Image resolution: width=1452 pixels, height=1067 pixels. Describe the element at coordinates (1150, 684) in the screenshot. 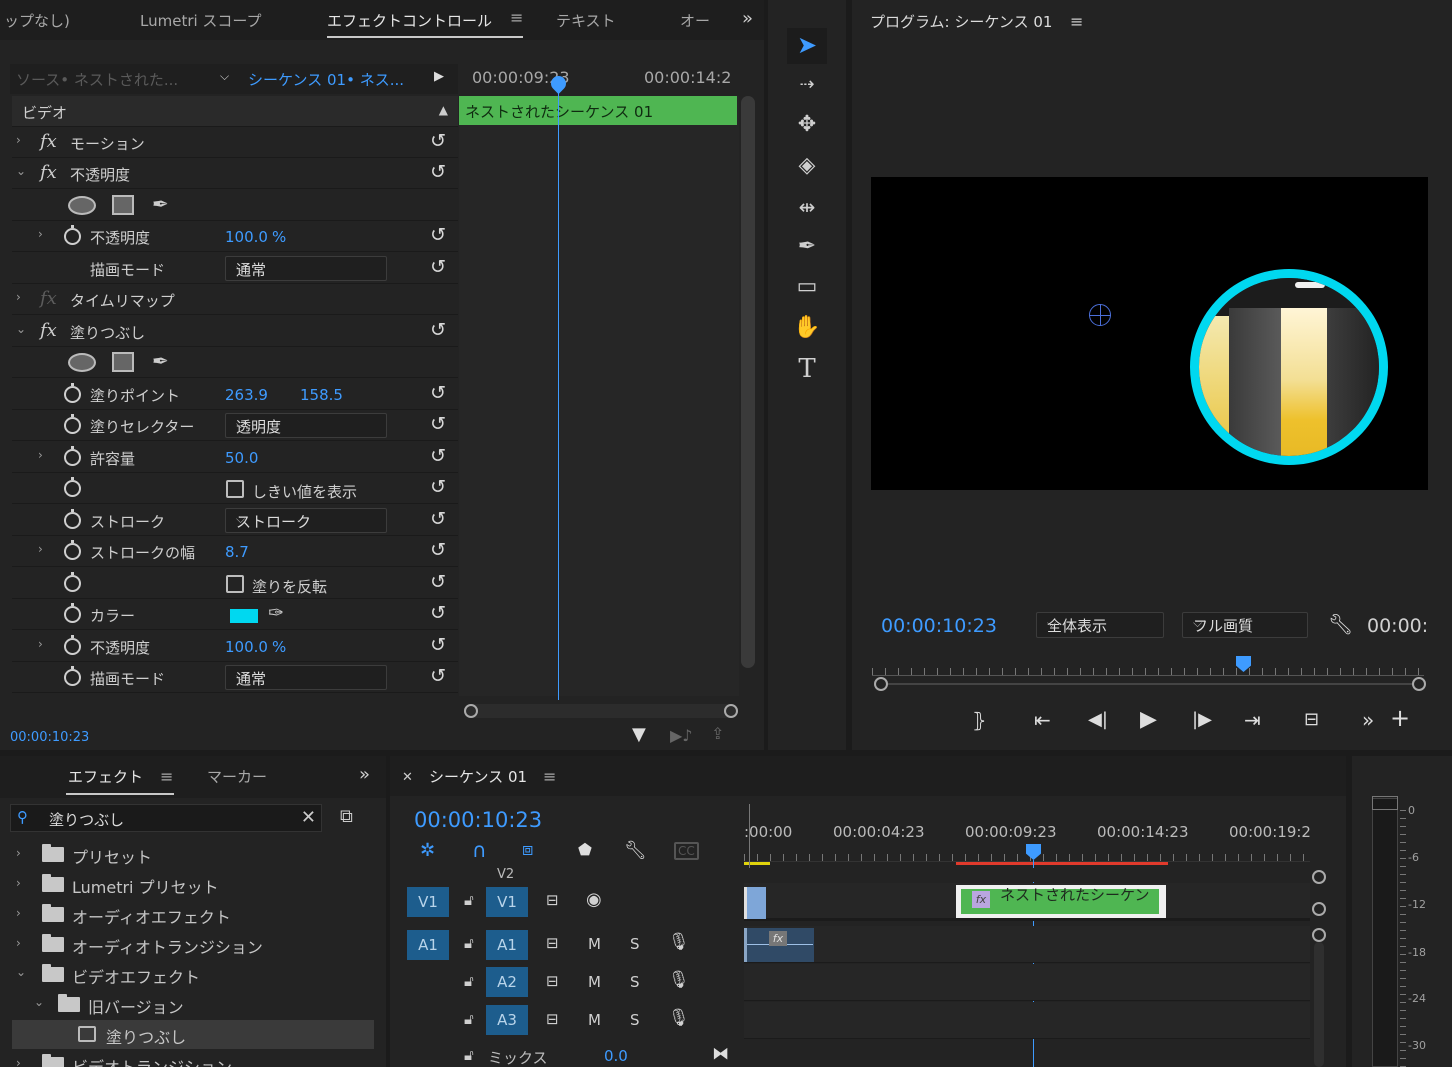

I see `zoom-scrollbar` at that location.